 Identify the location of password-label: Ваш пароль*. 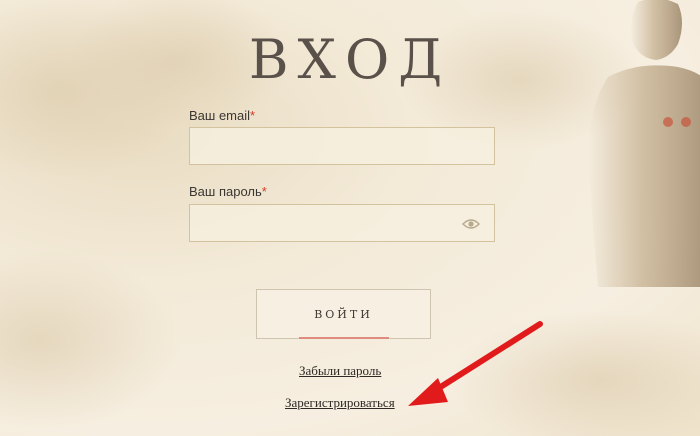
(228, 191).